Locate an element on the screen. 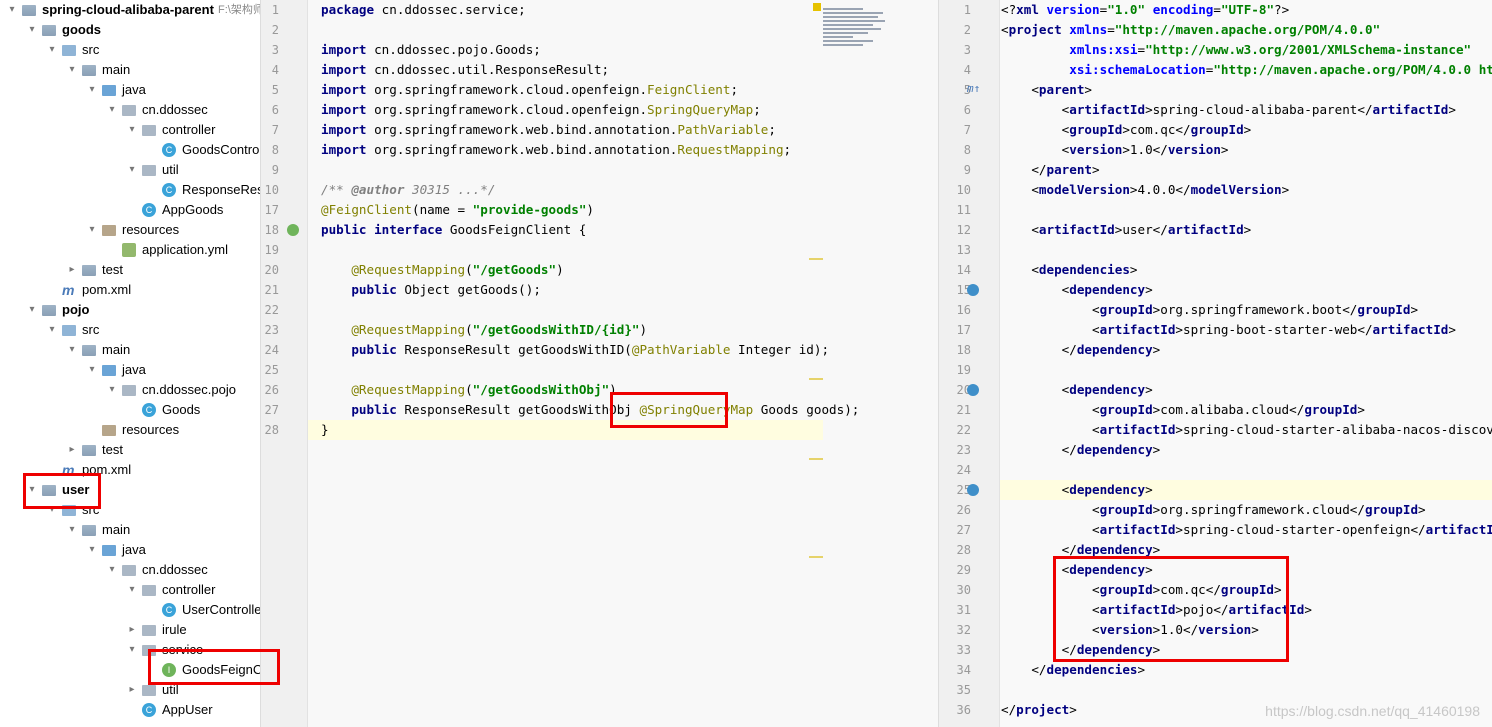 Image resolution: width=1492 pixels, height=727 pixels. java-editor-minimap is located at coordinates (858, 38).